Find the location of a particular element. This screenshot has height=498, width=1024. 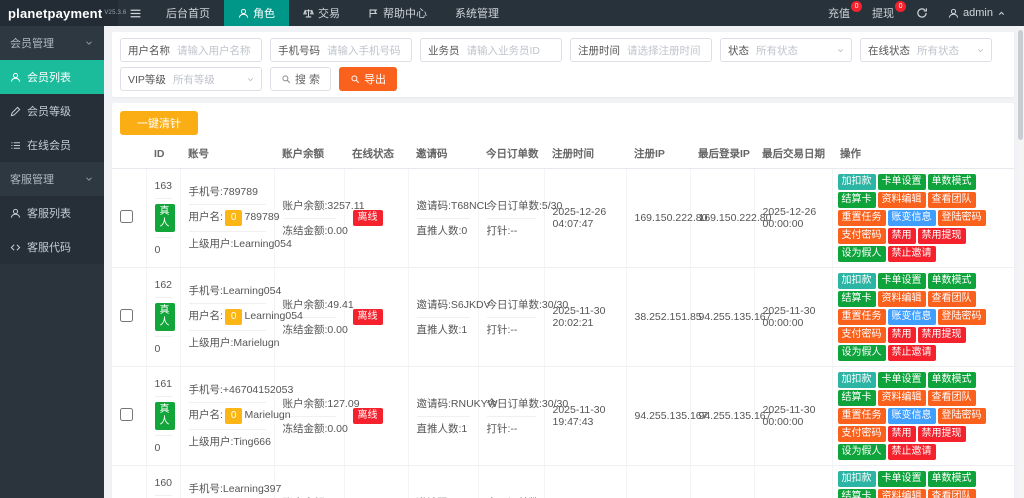

sidebar-item-客服代码: 客服代码 is located at coordinates (52, 247).